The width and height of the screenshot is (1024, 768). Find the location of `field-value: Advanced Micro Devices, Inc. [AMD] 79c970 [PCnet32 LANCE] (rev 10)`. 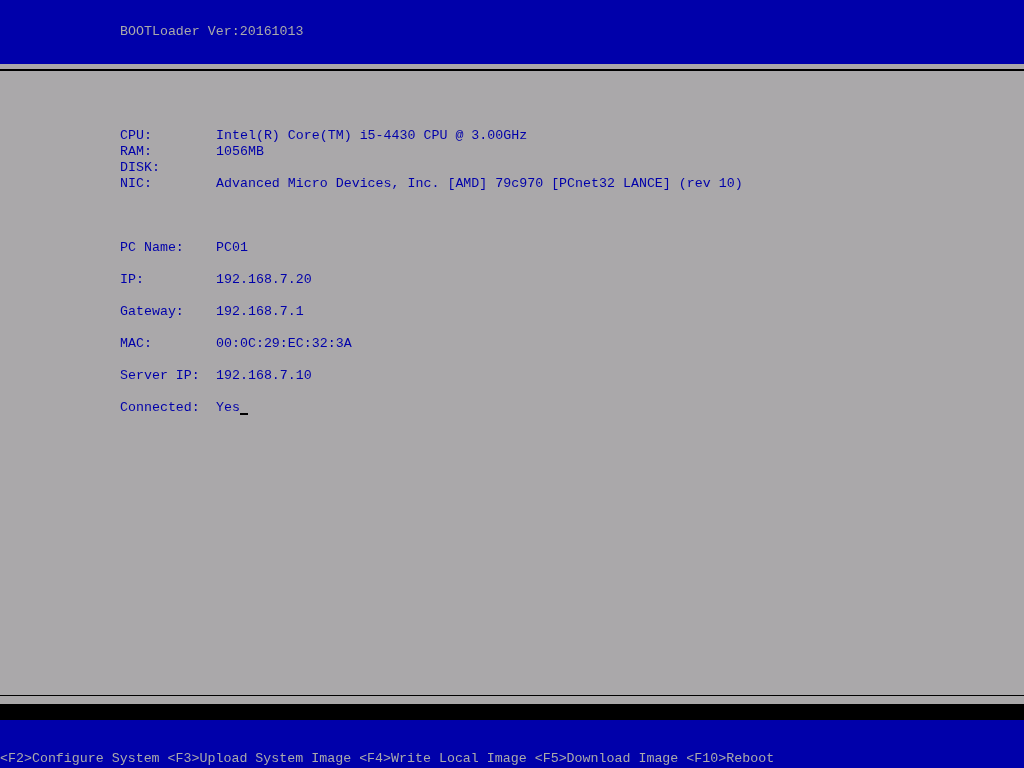

field-value: Advanced Micro Devices, Inc. [AMD] 79c970 [PCnet32 LANCE] (rev 10) is located at coordinates (479, 184).